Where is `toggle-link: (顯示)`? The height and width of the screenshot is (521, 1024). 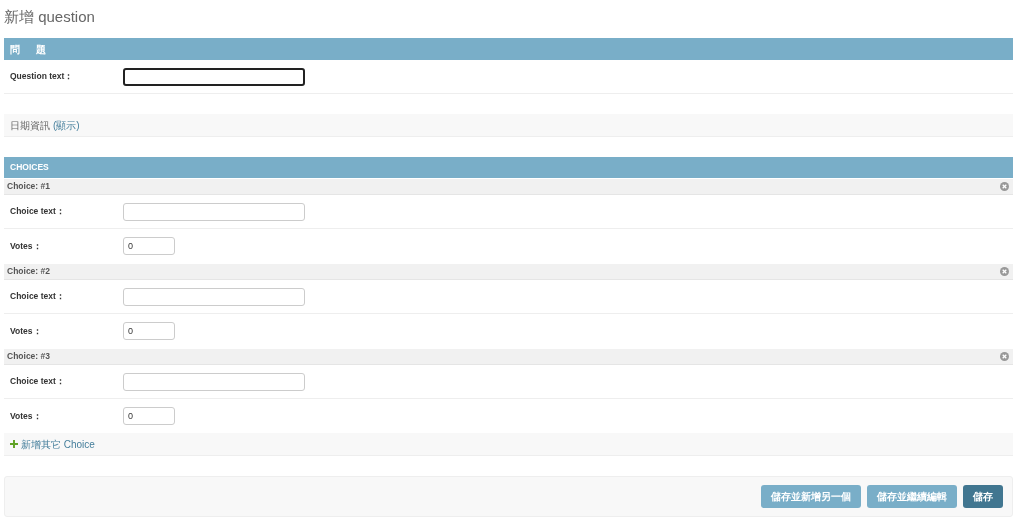
toggle-link: (顯示) is located at coordinates (66, 125).